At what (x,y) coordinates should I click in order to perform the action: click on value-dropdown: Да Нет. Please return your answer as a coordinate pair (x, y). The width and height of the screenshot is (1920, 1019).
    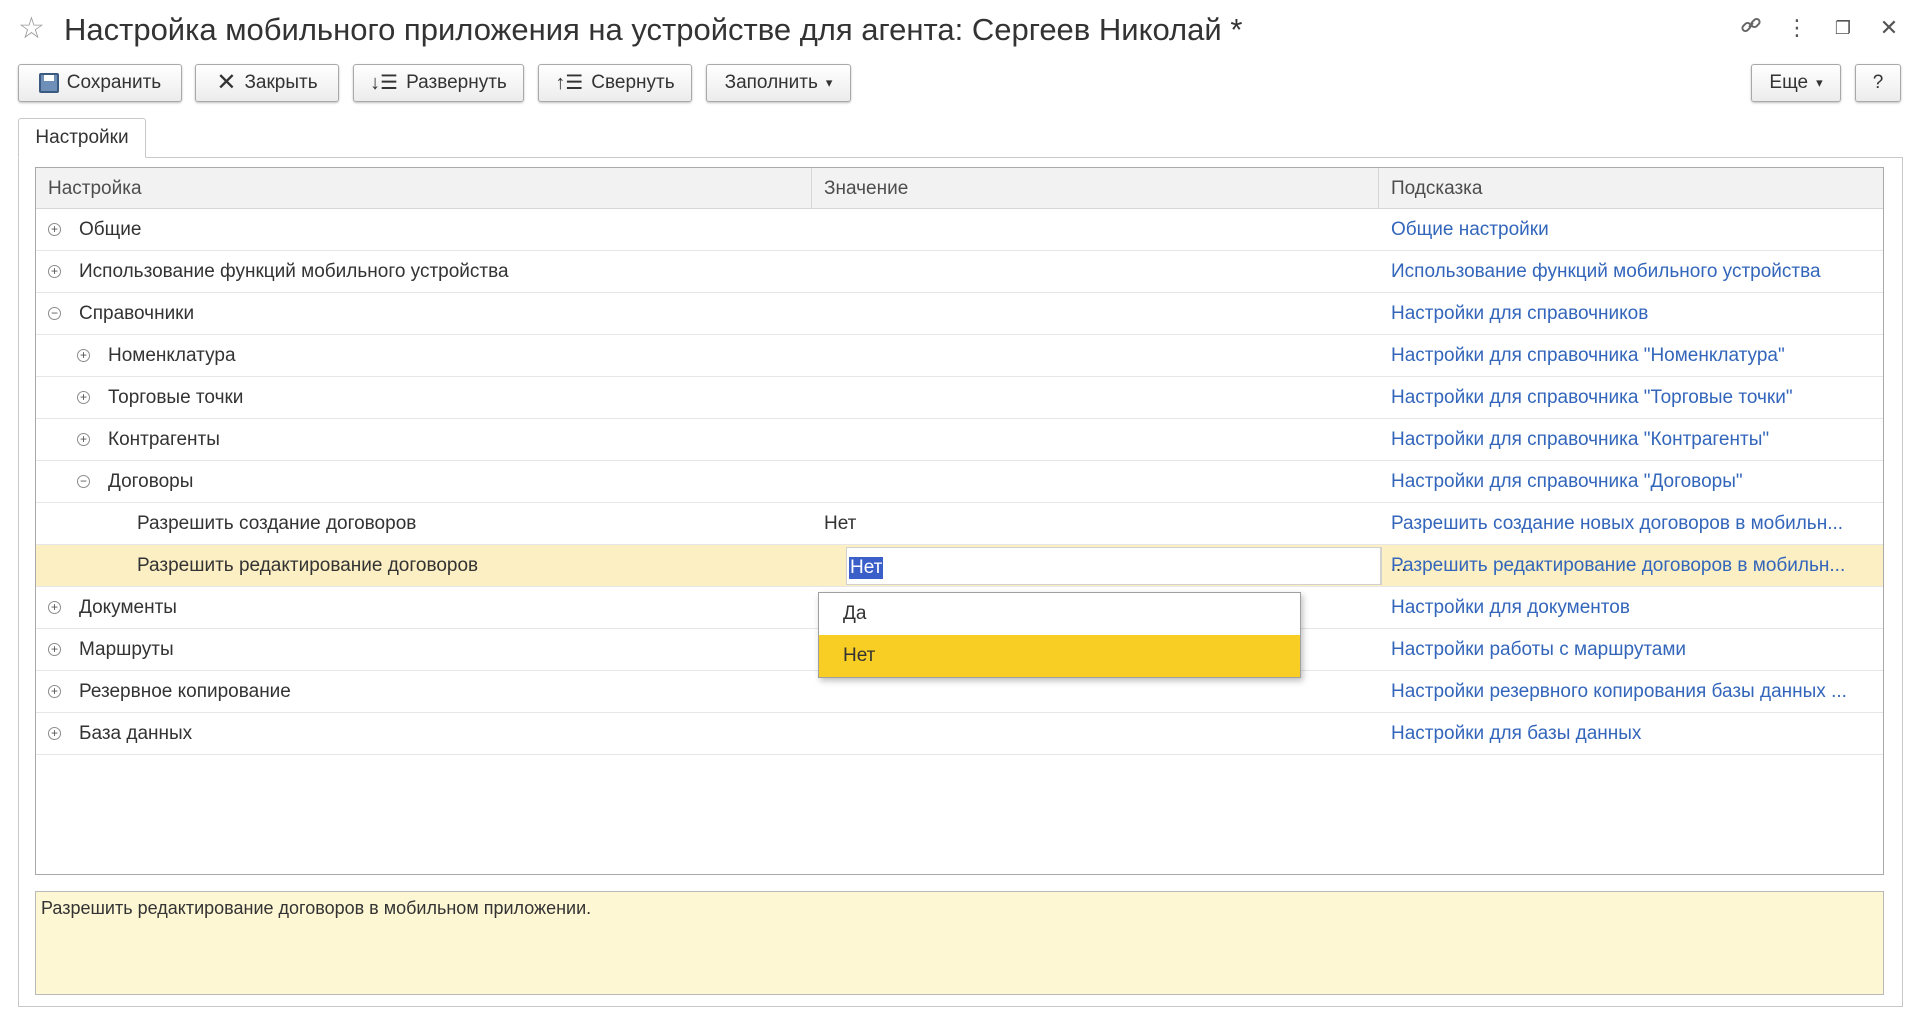
    Looking at the image, I should click on (1059, 635).